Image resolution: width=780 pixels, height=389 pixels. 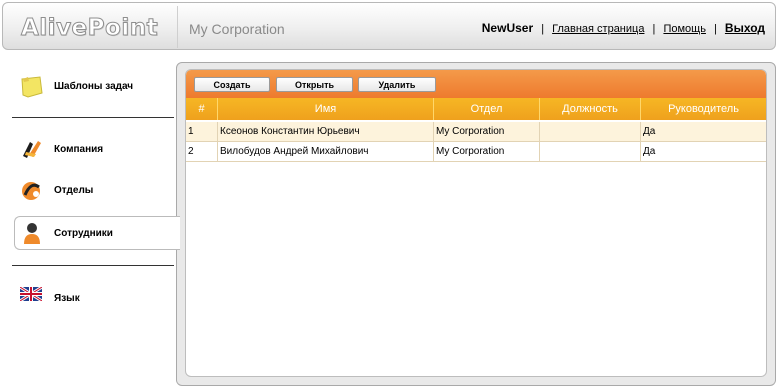 I want to click on current-user: NewUser, so click(x=507, y=28).